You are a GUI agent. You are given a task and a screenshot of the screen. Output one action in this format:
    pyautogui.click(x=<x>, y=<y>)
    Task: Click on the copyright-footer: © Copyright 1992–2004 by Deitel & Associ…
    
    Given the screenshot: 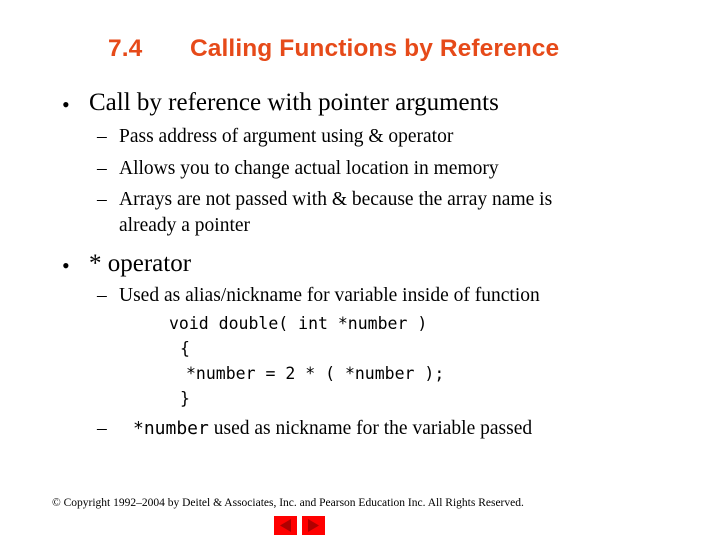 What is the action you would take?
    pyautogui.click(x=288, y=503)
    